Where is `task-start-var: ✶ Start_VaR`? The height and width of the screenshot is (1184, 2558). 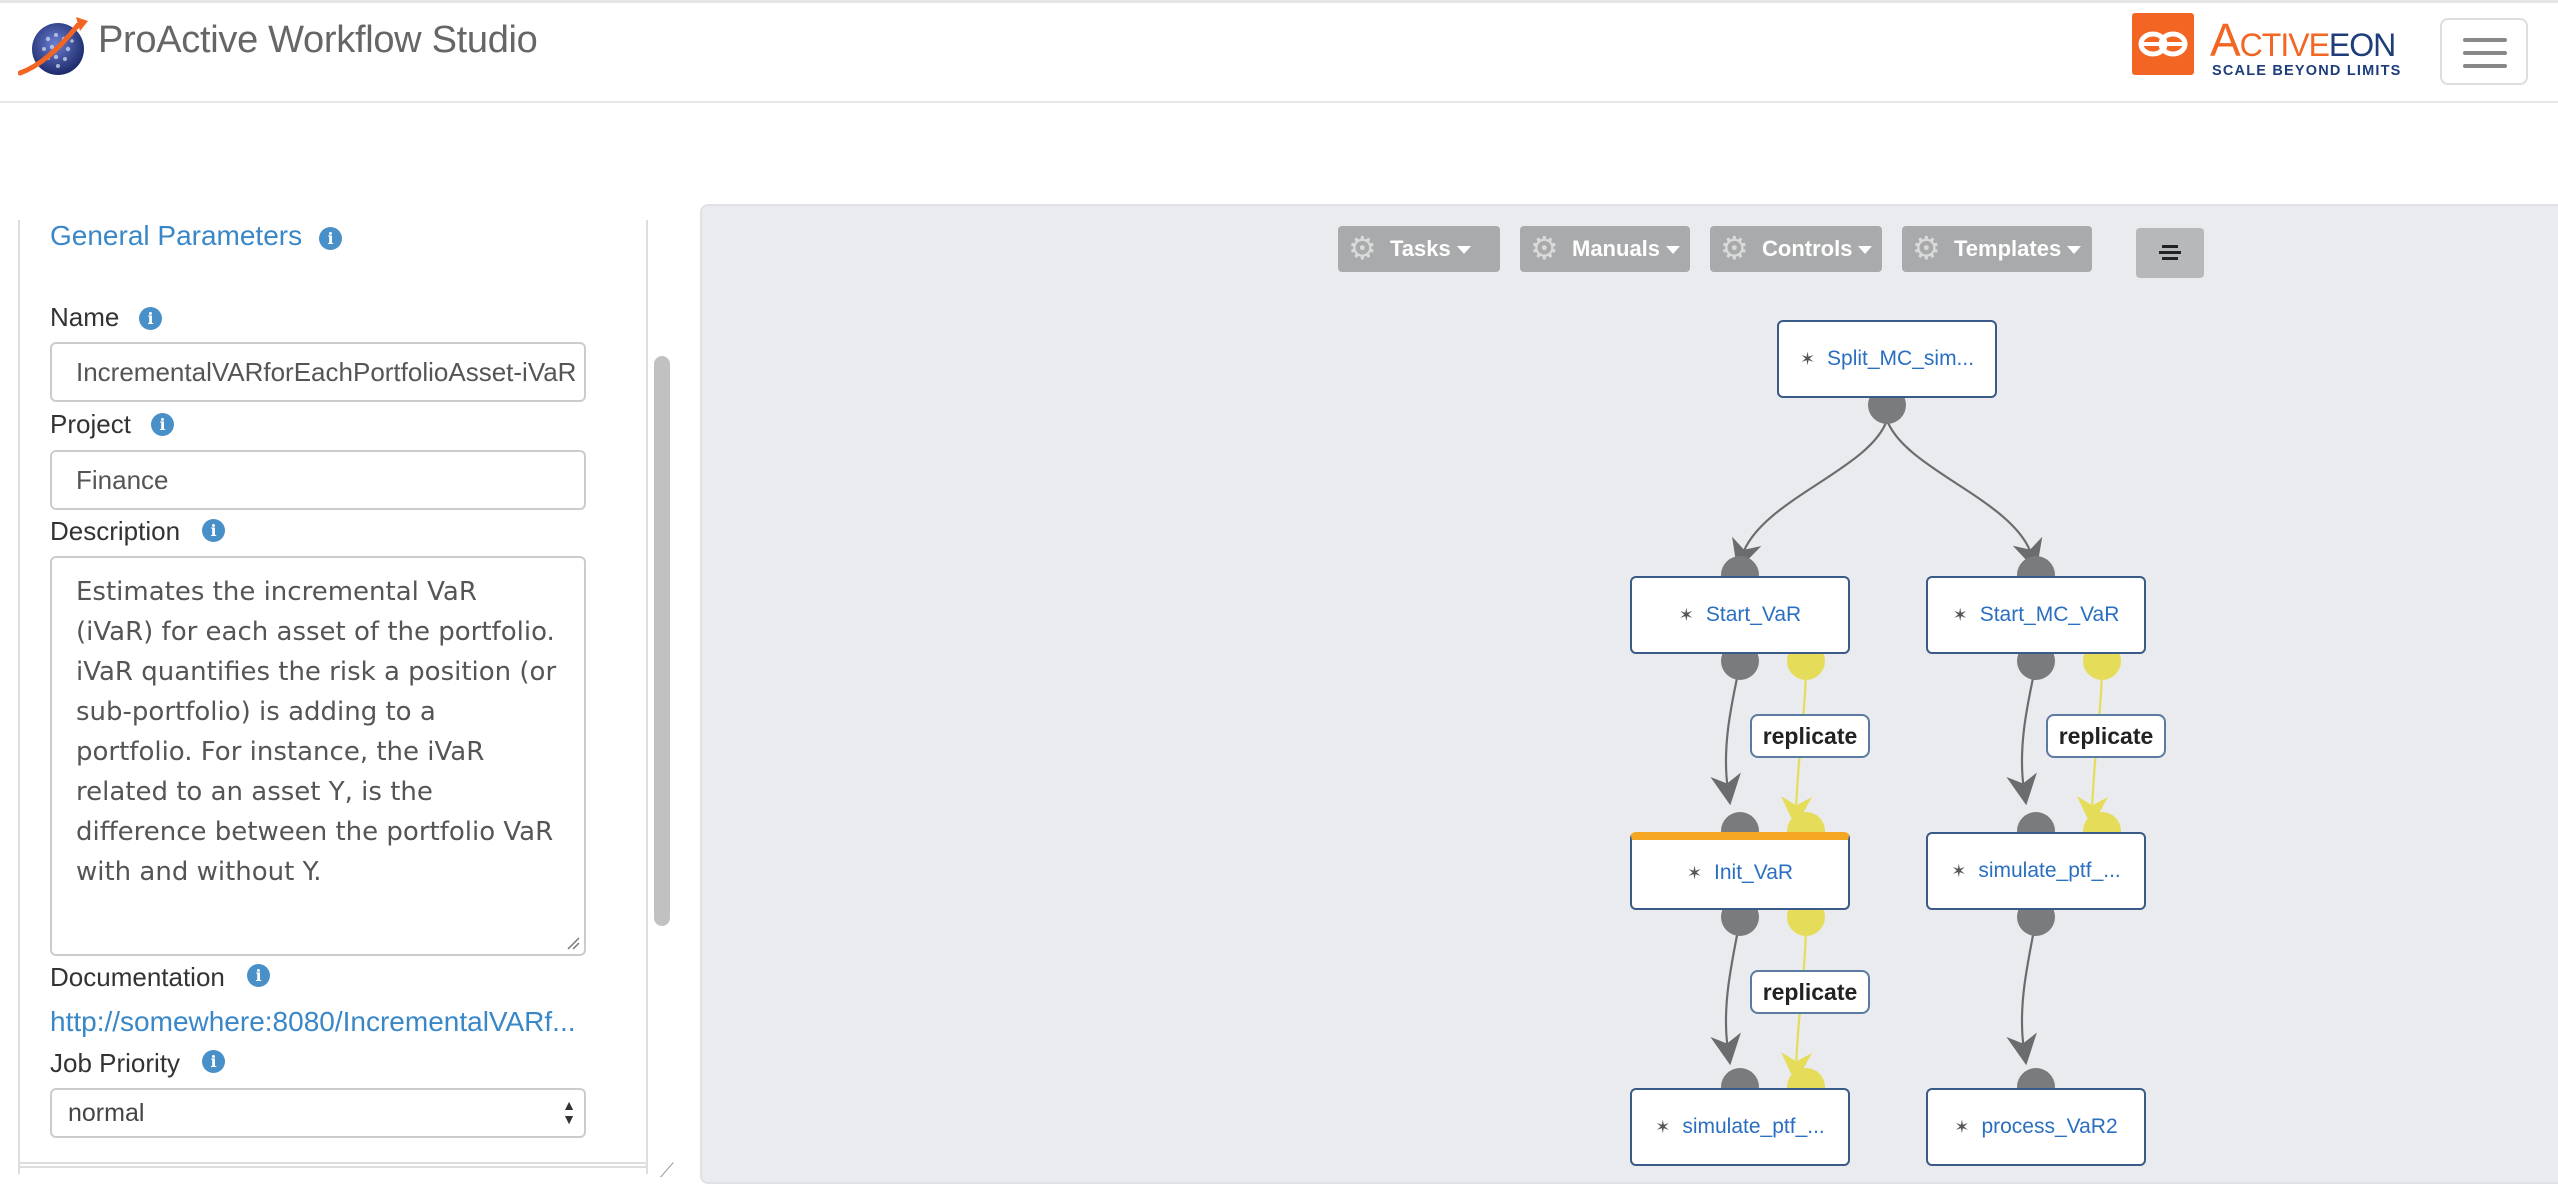
task-start-var: ✶ Start_VaR is located at coordinates (1740, 615).